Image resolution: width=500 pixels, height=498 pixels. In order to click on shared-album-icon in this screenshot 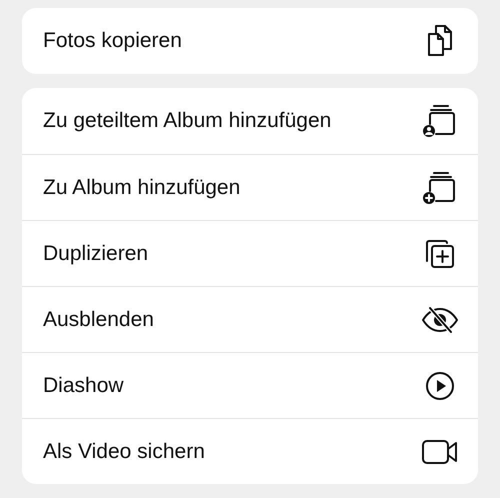, I will do `click(440, 121)`.